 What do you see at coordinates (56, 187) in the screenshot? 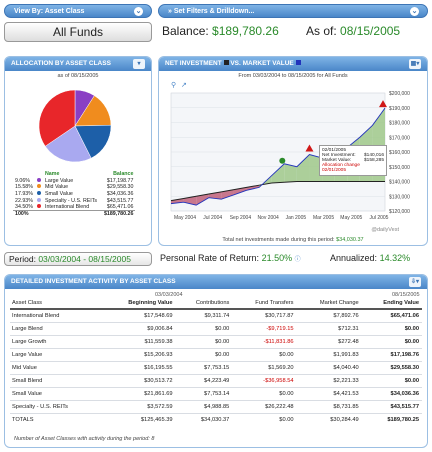
I see `legend-name: Mid Value` at bounding box center [56, 187].